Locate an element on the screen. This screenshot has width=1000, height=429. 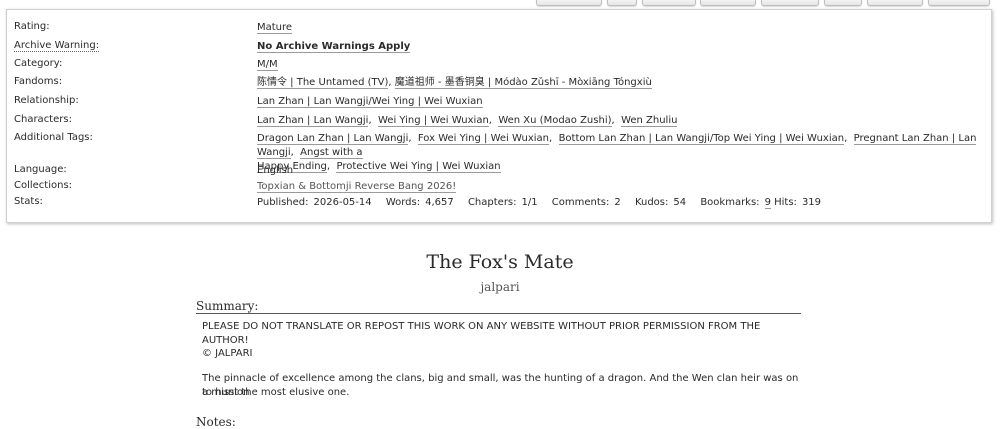
published-value: 2026-05-14 is located at coordinates (342, 202).